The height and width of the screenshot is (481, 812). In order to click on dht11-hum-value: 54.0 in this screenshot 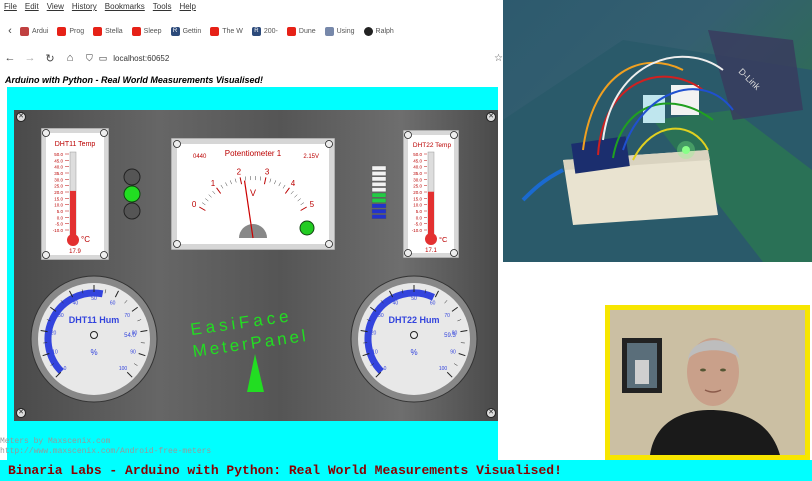, I will do `click(130, 336)`.